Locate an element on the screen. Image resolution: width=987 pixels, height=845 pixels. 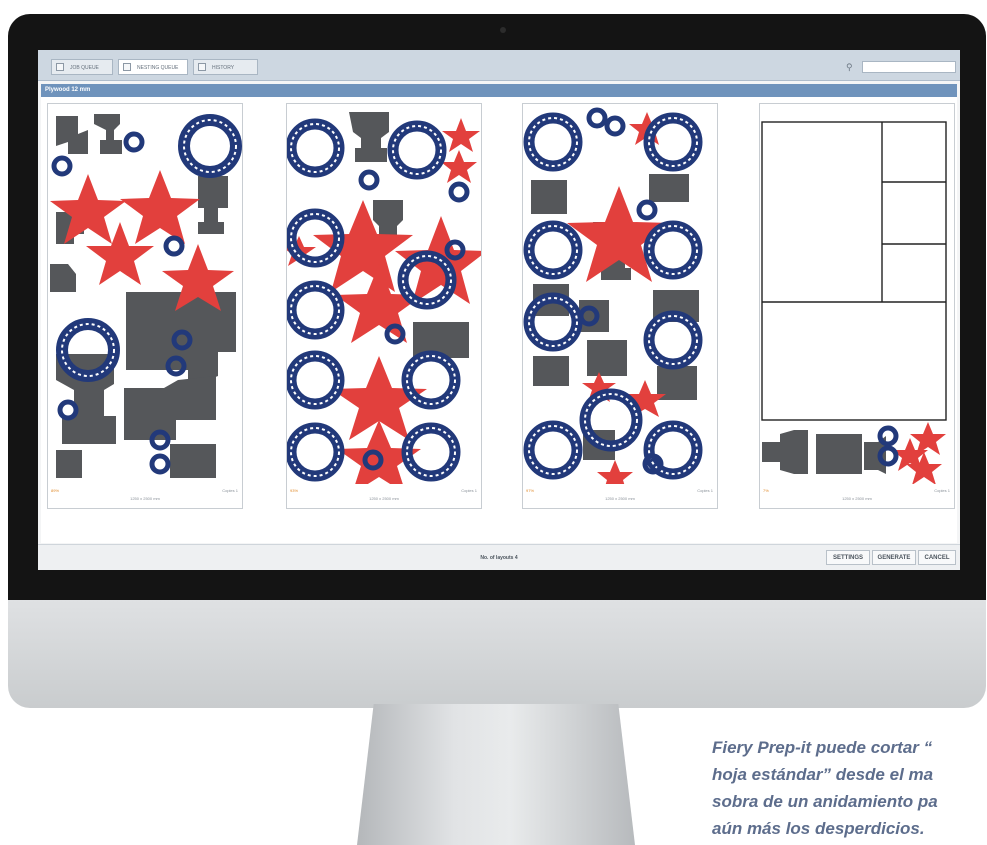
history-icon is located at coordinates (202, 67).